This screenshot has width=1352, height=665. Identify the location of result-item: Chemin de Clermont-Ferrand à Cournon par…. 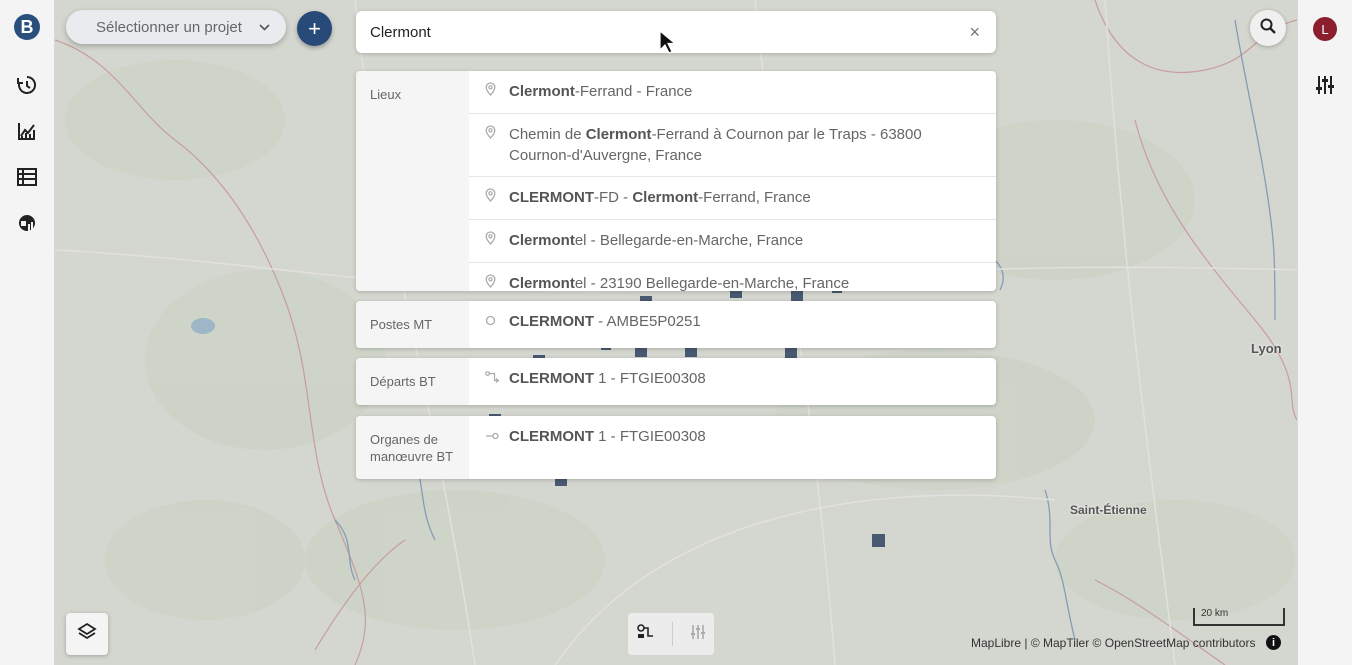
(732, 145).